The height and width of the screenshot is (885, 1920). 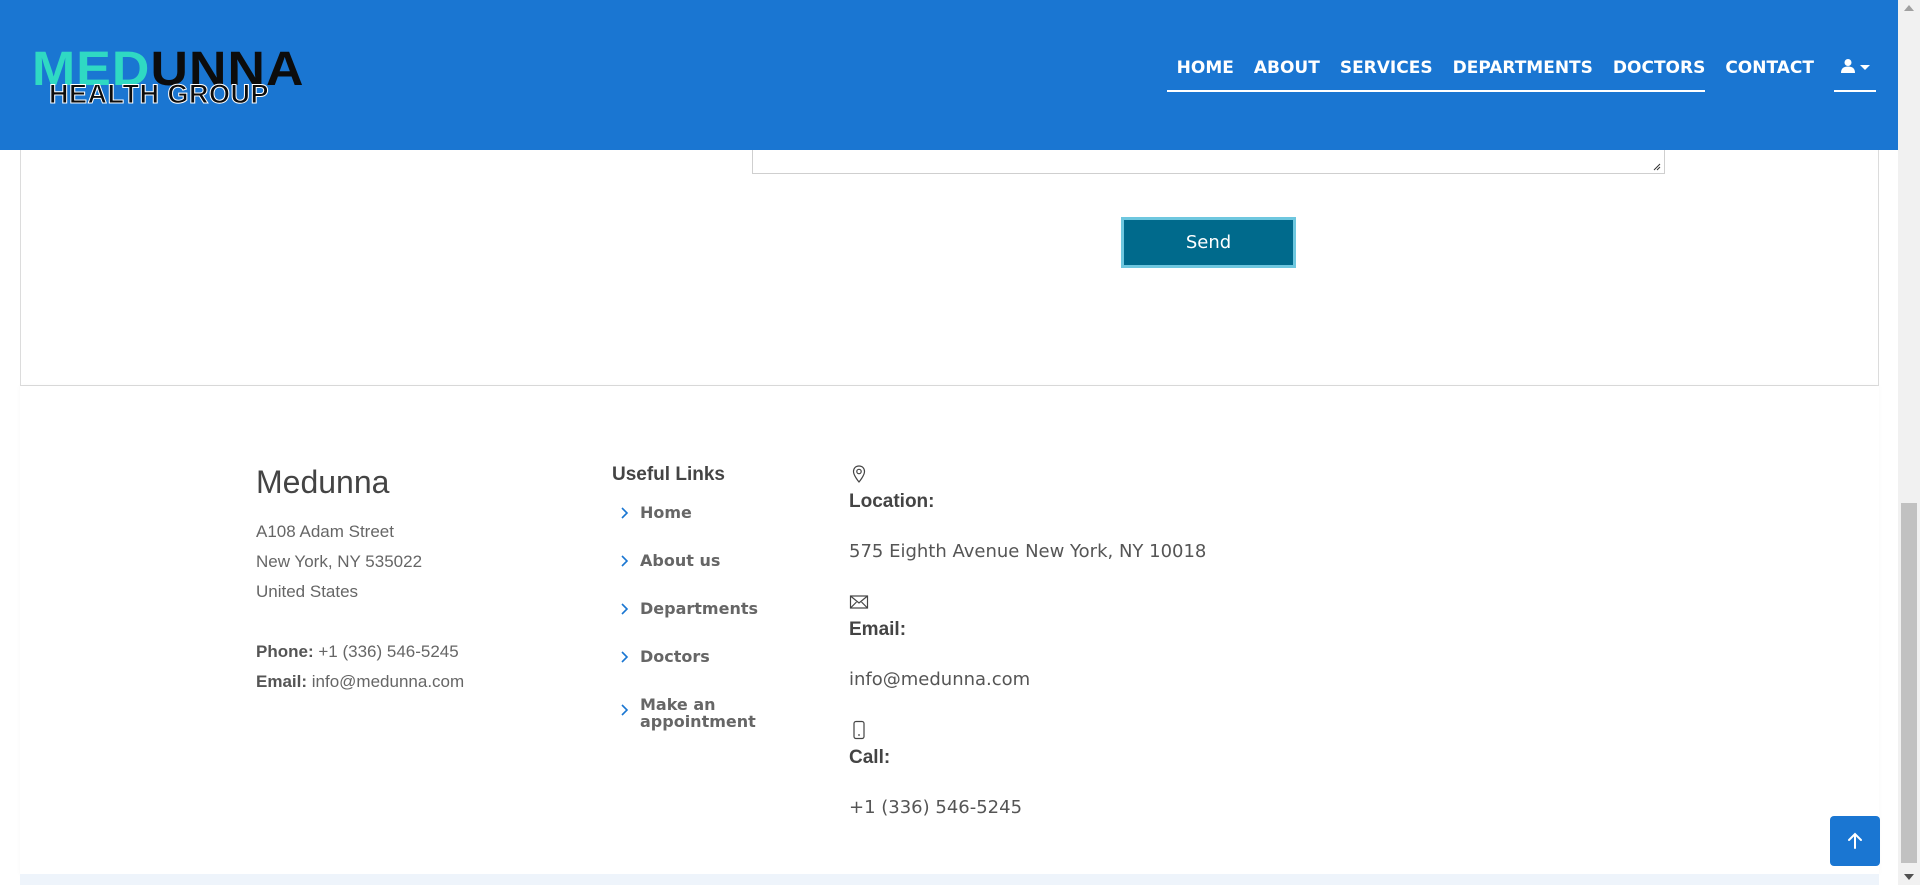 I want to click on email-value: info@medunna.com, so click(x=940, y=679).